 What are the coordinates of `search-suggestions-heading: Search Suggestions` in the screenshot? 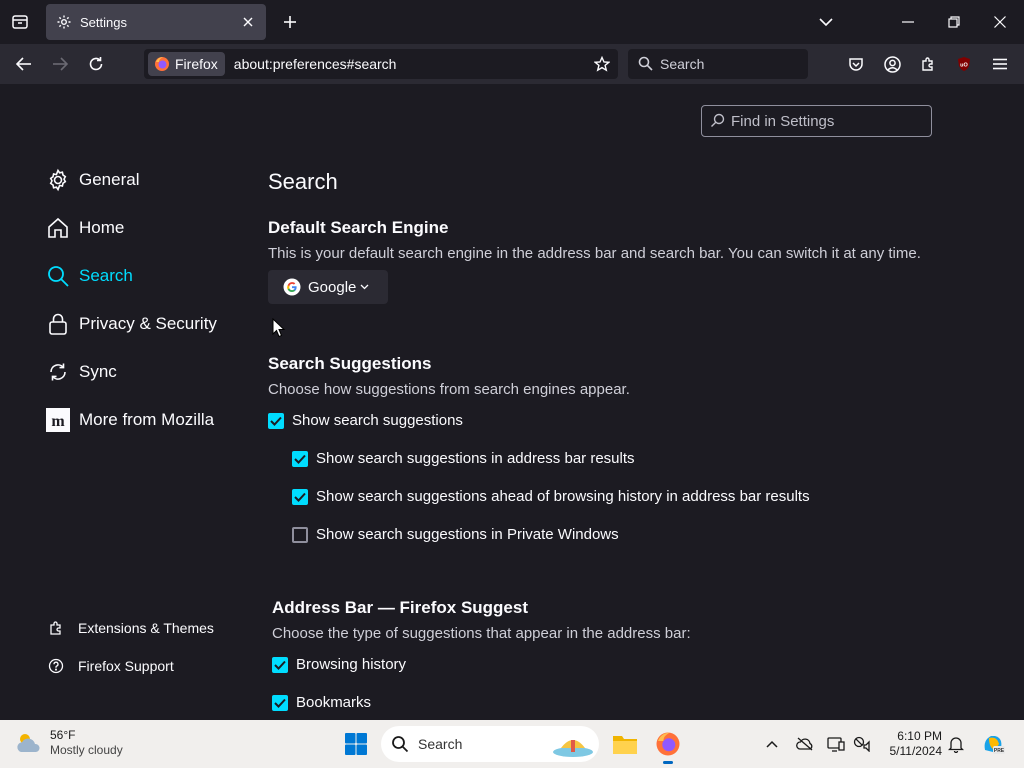 It's located at (350, 363).